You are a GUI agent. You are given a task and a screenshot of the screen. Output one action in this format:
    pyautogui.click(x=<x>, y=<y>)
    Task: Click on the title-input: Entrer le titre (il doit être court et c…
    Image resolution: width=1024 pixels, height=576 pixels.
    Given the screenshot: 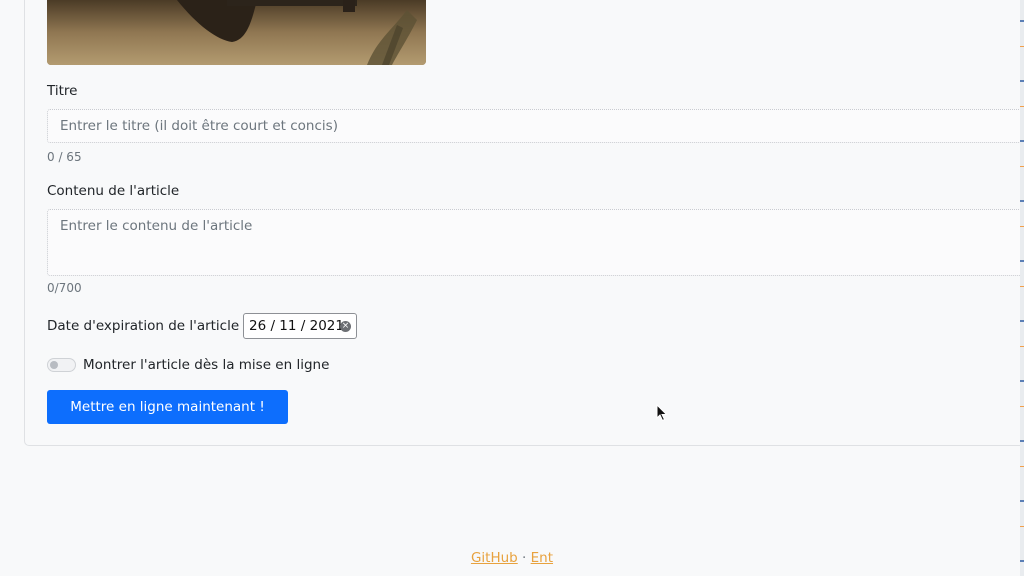 What is the action you would take?
    pyautogui.click(x=535, y=126)
    